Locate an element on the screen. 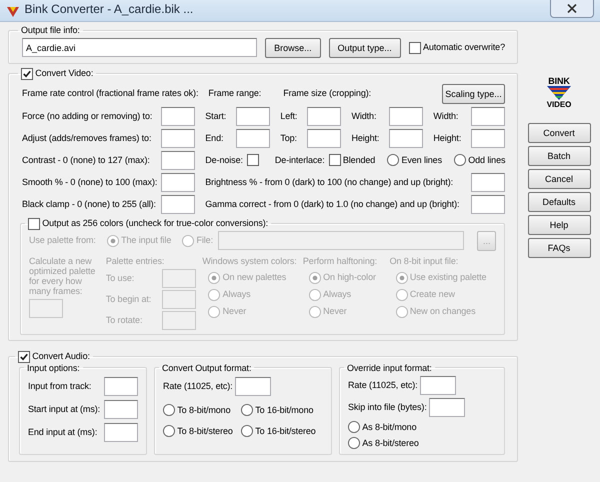 This screenshot has height=482, width=600. option-label: File: is located at coordinates (204, 240).